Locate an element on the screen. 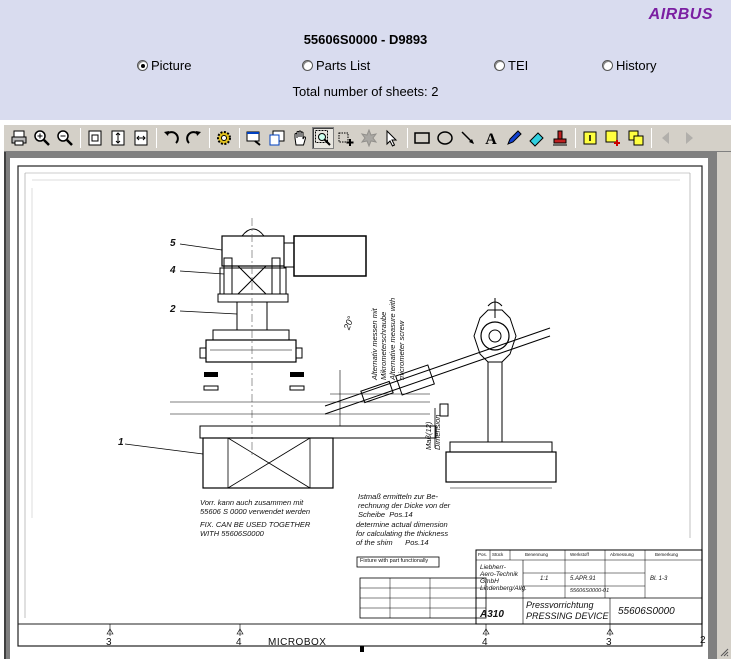 The height and width of the screenshot is (659, 731). highlight-icon is located at coordinates (536, 139).